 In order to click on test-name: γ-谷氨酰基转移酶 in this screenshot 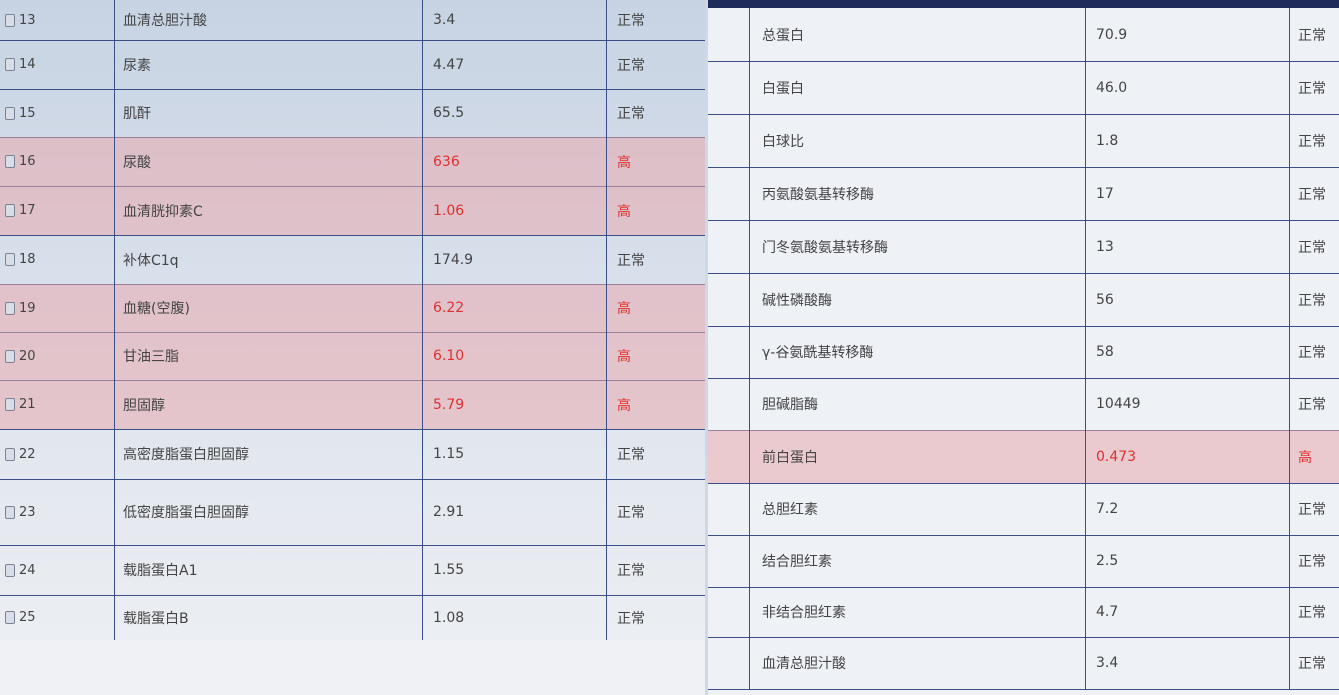, I will do `click(918, 352)`.